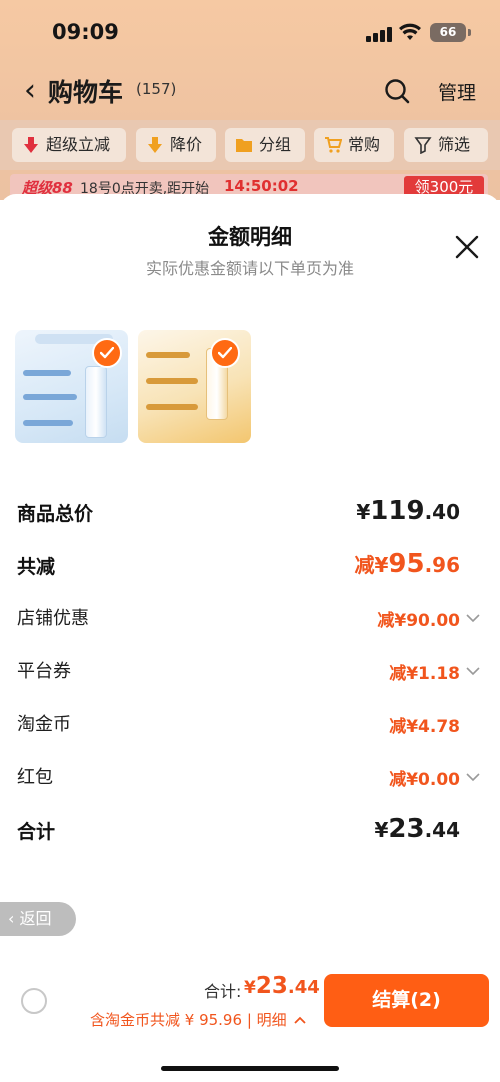 The image size is (500, 1082). I want to click on manage-button: 管理, so click(457, 91).